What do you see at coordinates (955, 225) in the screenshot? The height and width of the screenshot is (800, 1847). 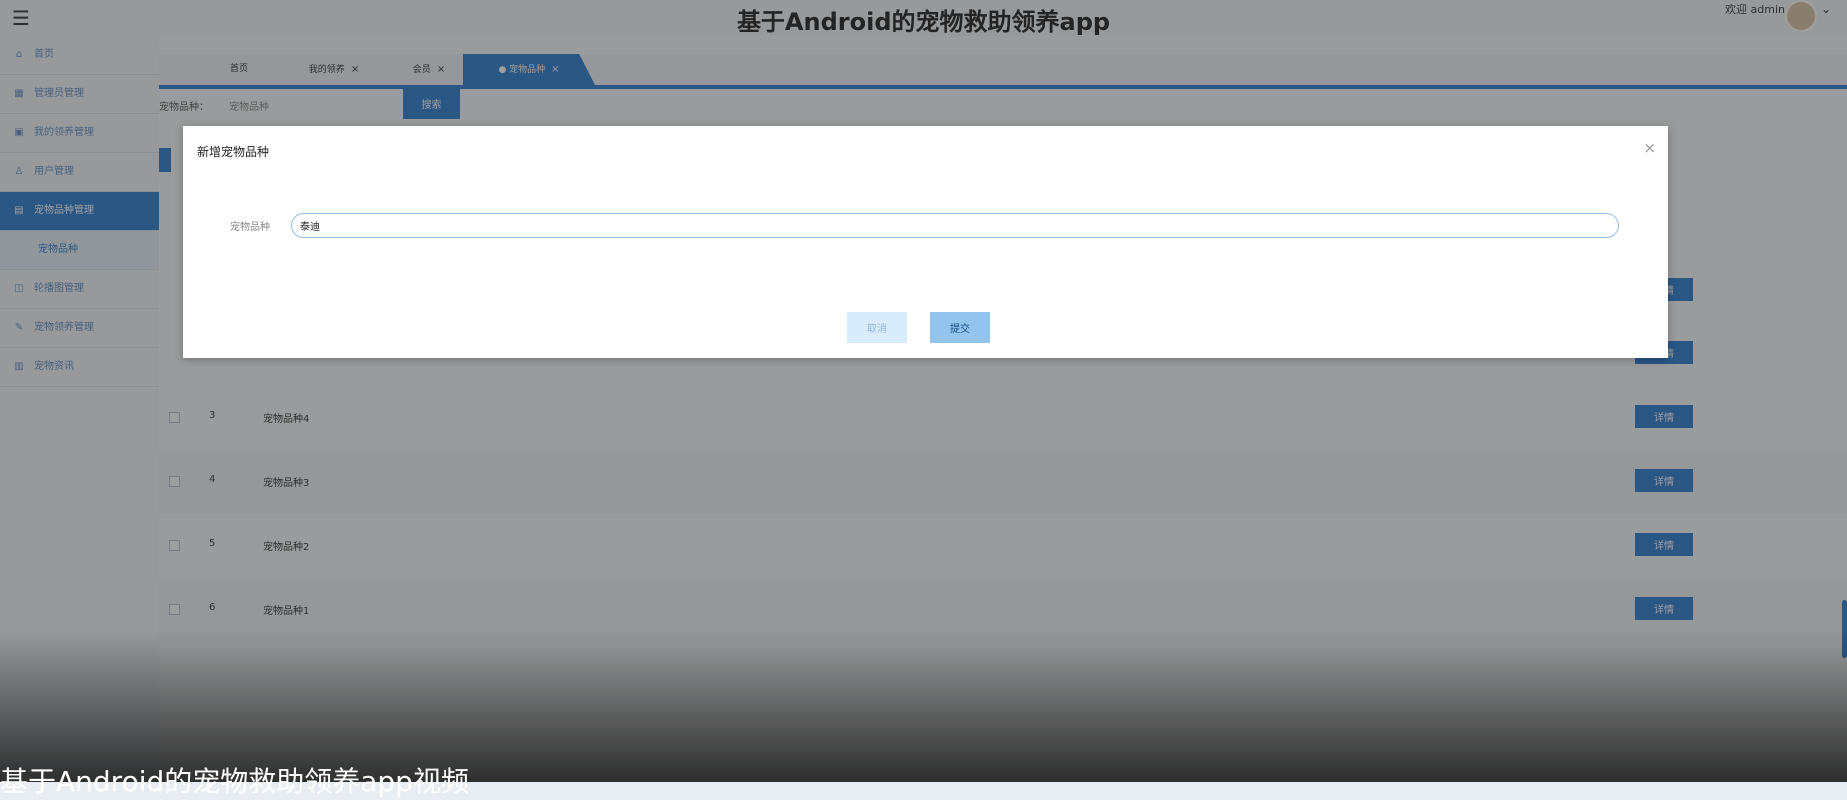 I see `pet-breed-input` at bounding box center [955, 225].